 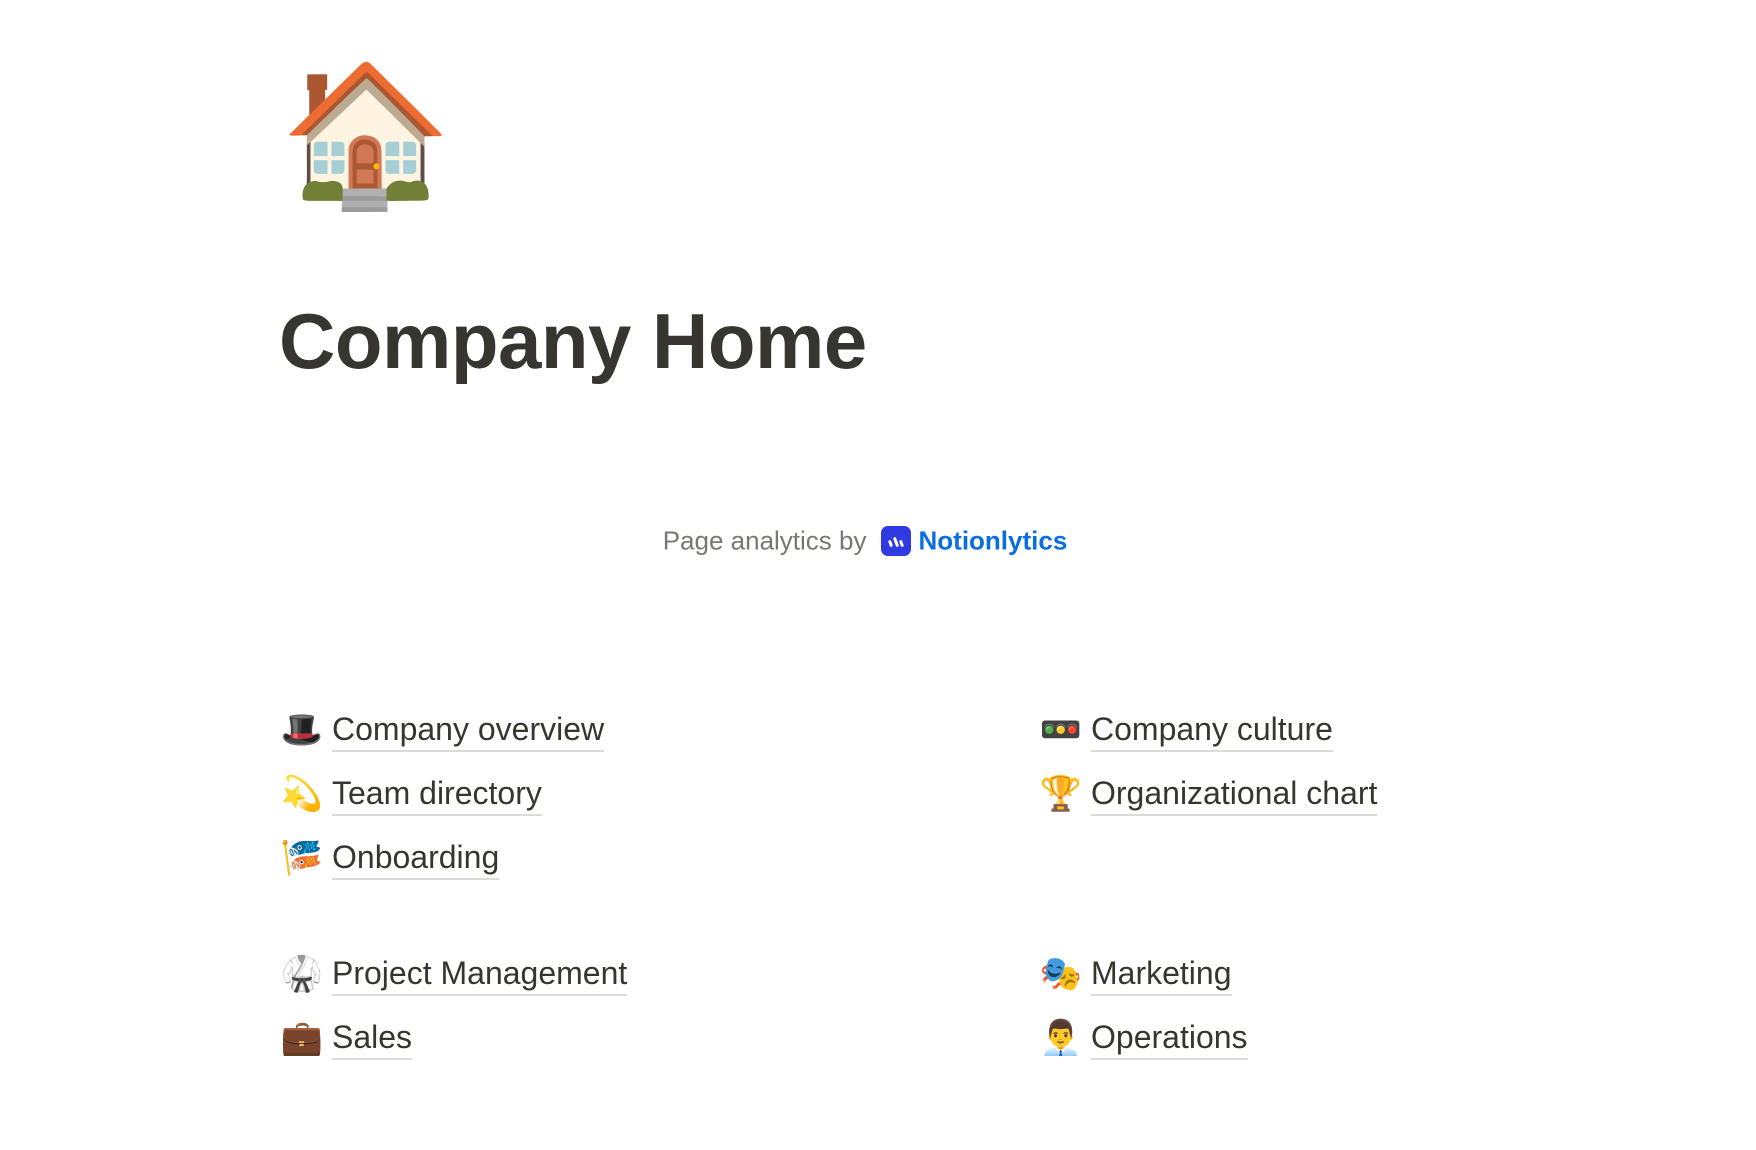 I want to click on office-worker-icon: 👨‍💼, so click(x=1061, y=1038).